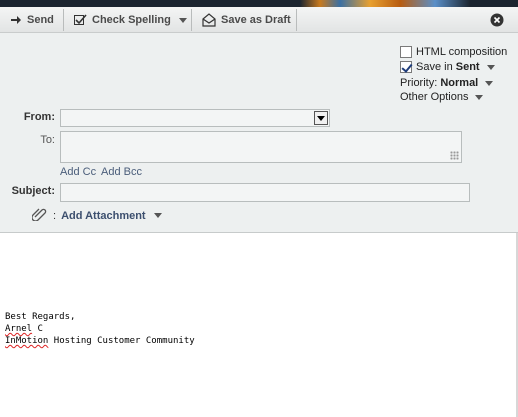 This screenshot has width=518, height=417. Describe the element at coordinates (259, 3) in the screenshot. I see `top-banner` at that location.